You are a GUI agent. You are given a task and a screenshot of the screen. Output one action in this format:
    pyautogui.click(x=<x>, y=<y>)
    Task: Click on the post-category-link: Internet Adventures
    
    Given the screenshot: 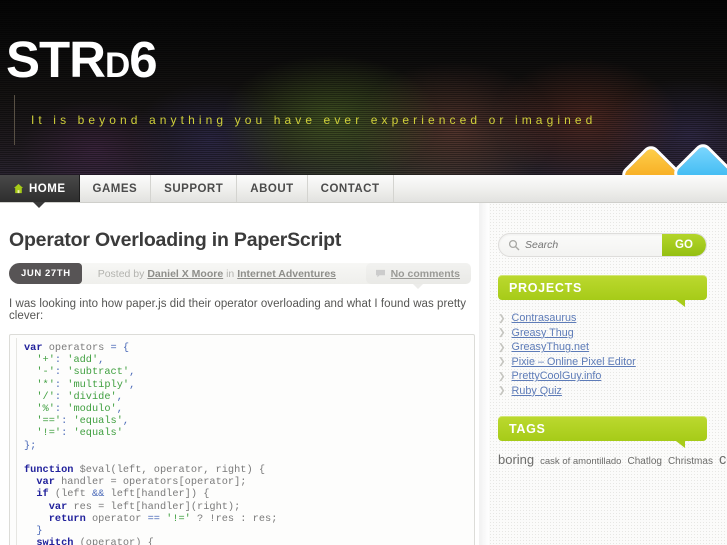 What is the action you would take?
    pyautogui.click(x=286, y=274)
    